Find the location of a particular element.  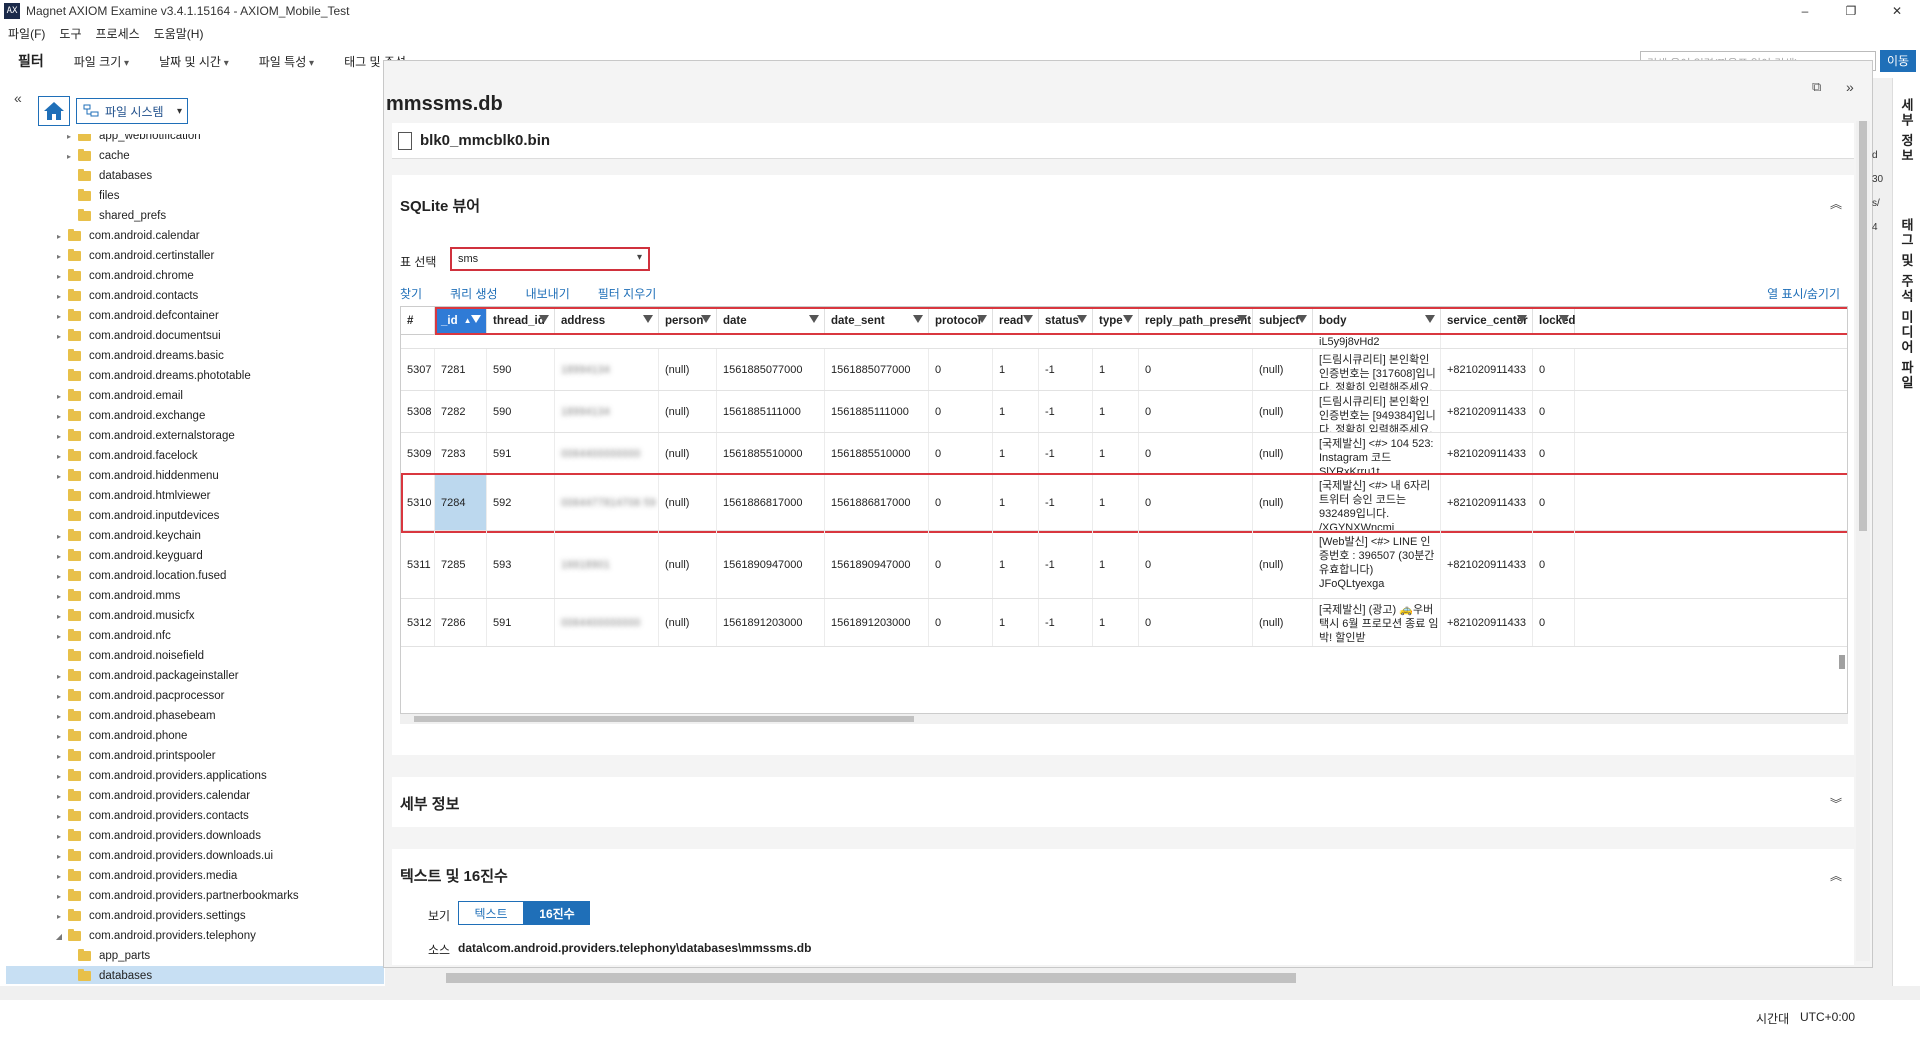

tree-folder-item: com.android.dreams.phototable is located at coordinates (195, 376).